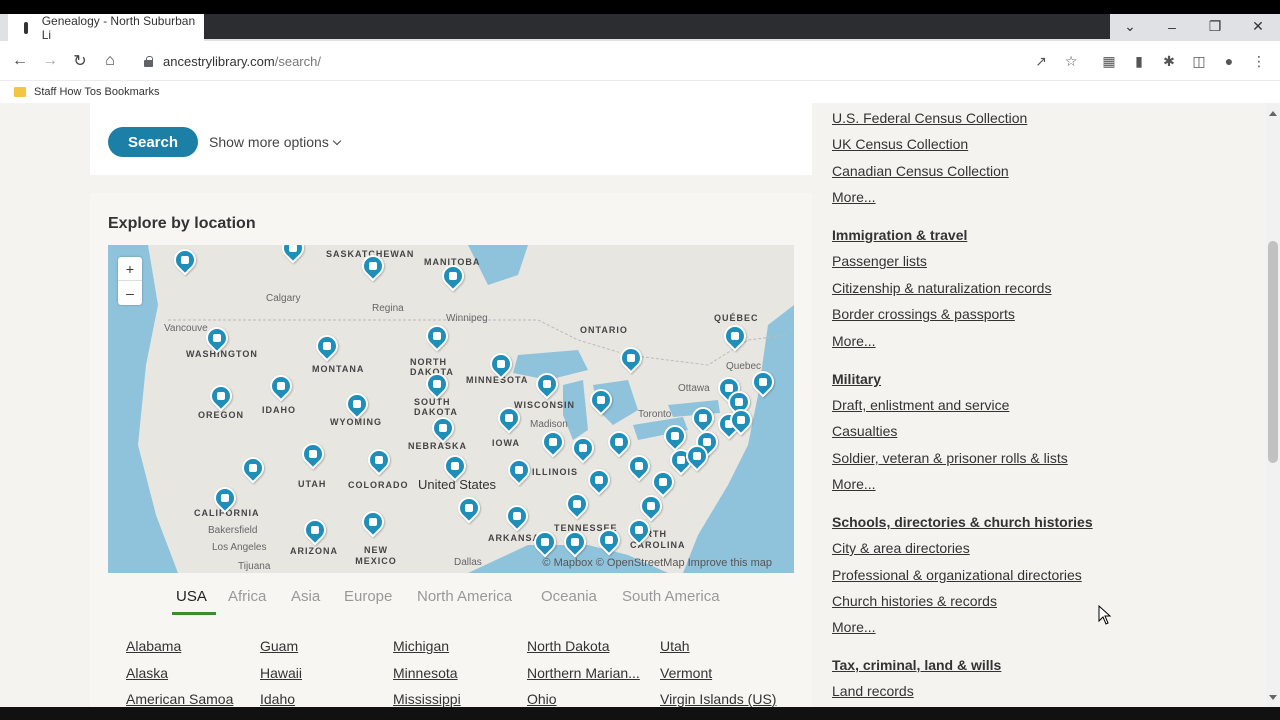  Describe the element at coordinates (305, 596) in the screenshot. I see `tab-asia: Asia` at that location.